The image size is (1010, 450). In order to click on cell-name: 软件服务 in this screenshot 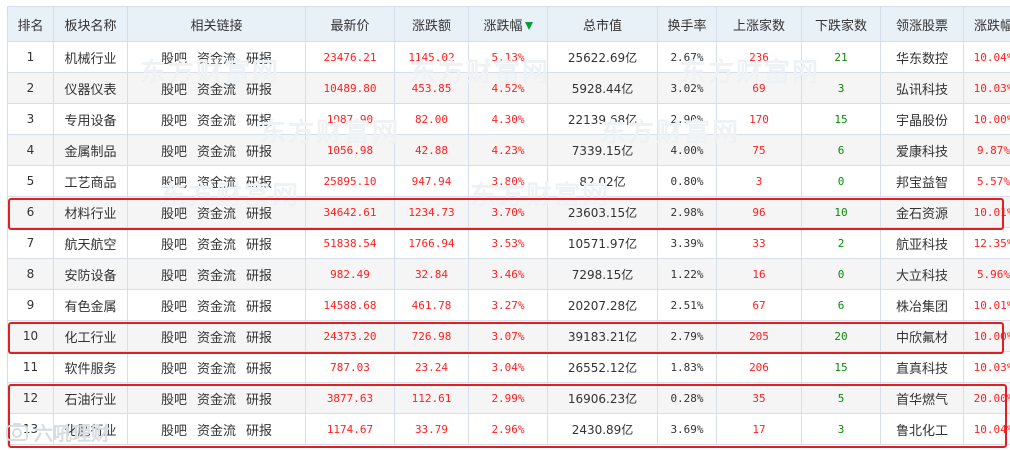, I will do `click(90, 367)`.